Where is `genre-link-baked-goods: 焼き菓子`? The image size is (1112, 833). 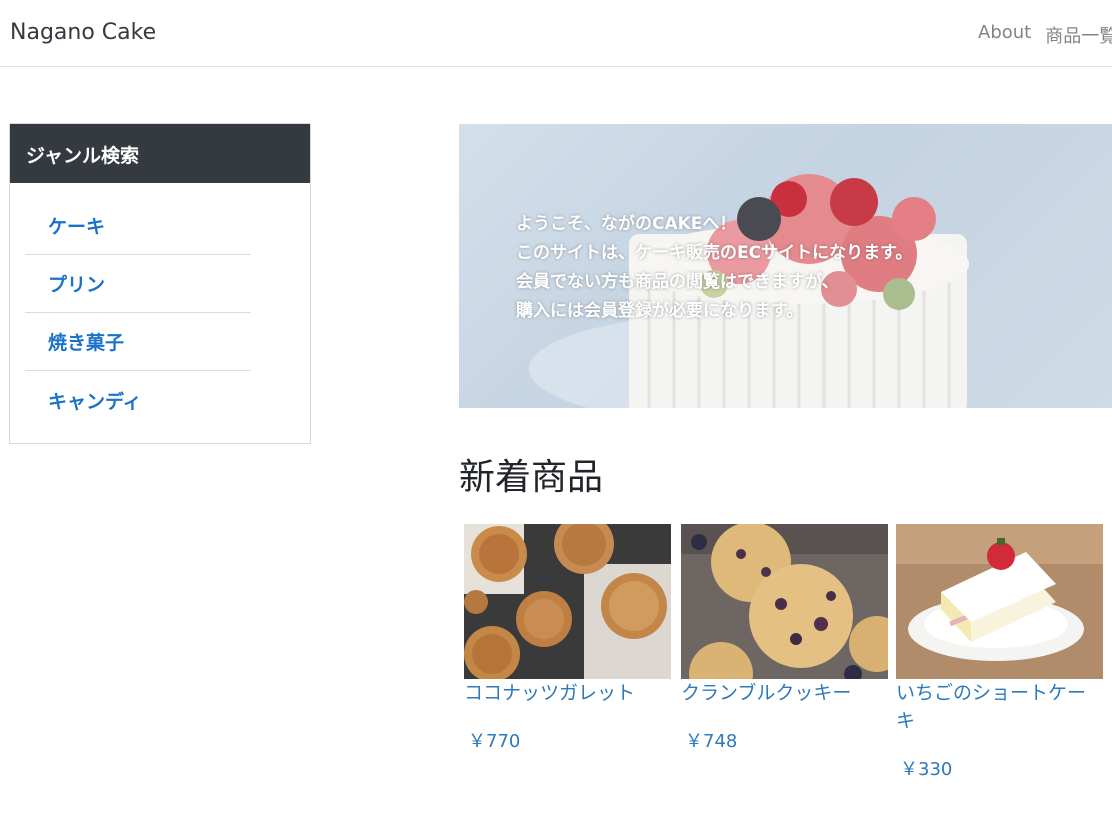
genre-link-baked-goods: 焼き菓子 is located at coordinates (86, 341).